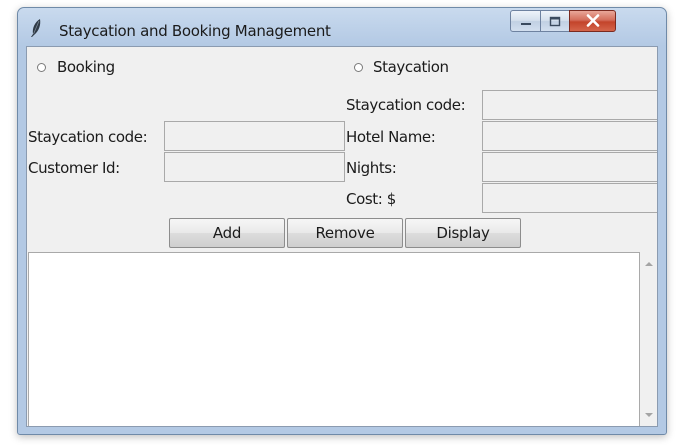 Image resolution: width=683 pixels, height=445 pixels. What do you see at coordinates (358, 67) in the screenshot?
I see `radio-staycation` at bounding box center [358, 67].